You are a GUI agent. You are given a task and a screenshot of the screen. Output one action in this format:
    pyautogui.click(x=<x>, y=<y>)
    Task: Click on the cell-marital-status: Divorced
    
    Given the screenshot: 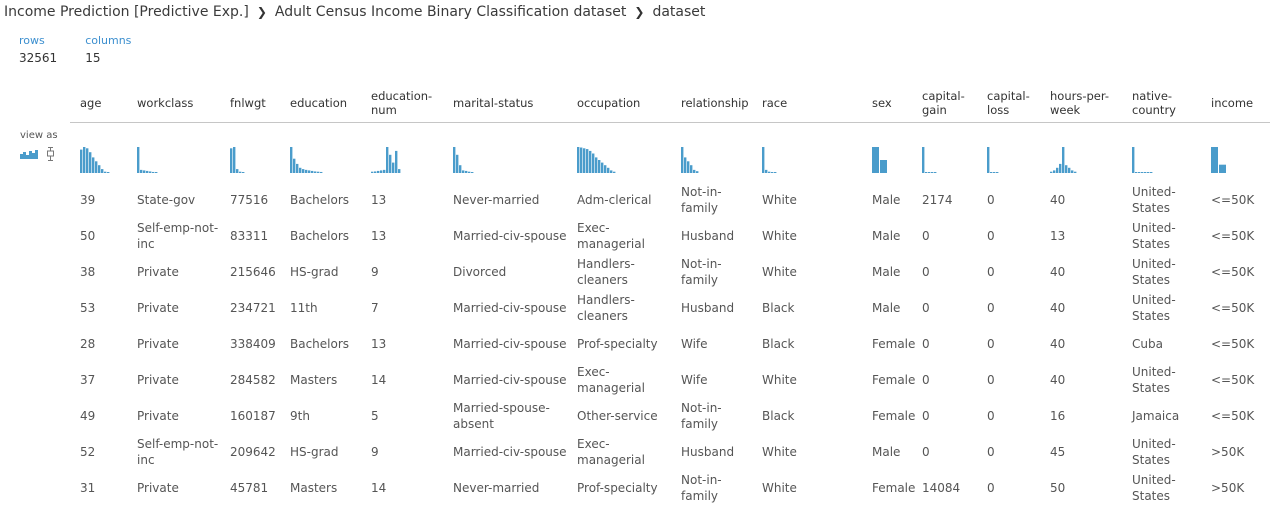 What is the action you would take?
    pyautogui.click(x=480, y=272)
    